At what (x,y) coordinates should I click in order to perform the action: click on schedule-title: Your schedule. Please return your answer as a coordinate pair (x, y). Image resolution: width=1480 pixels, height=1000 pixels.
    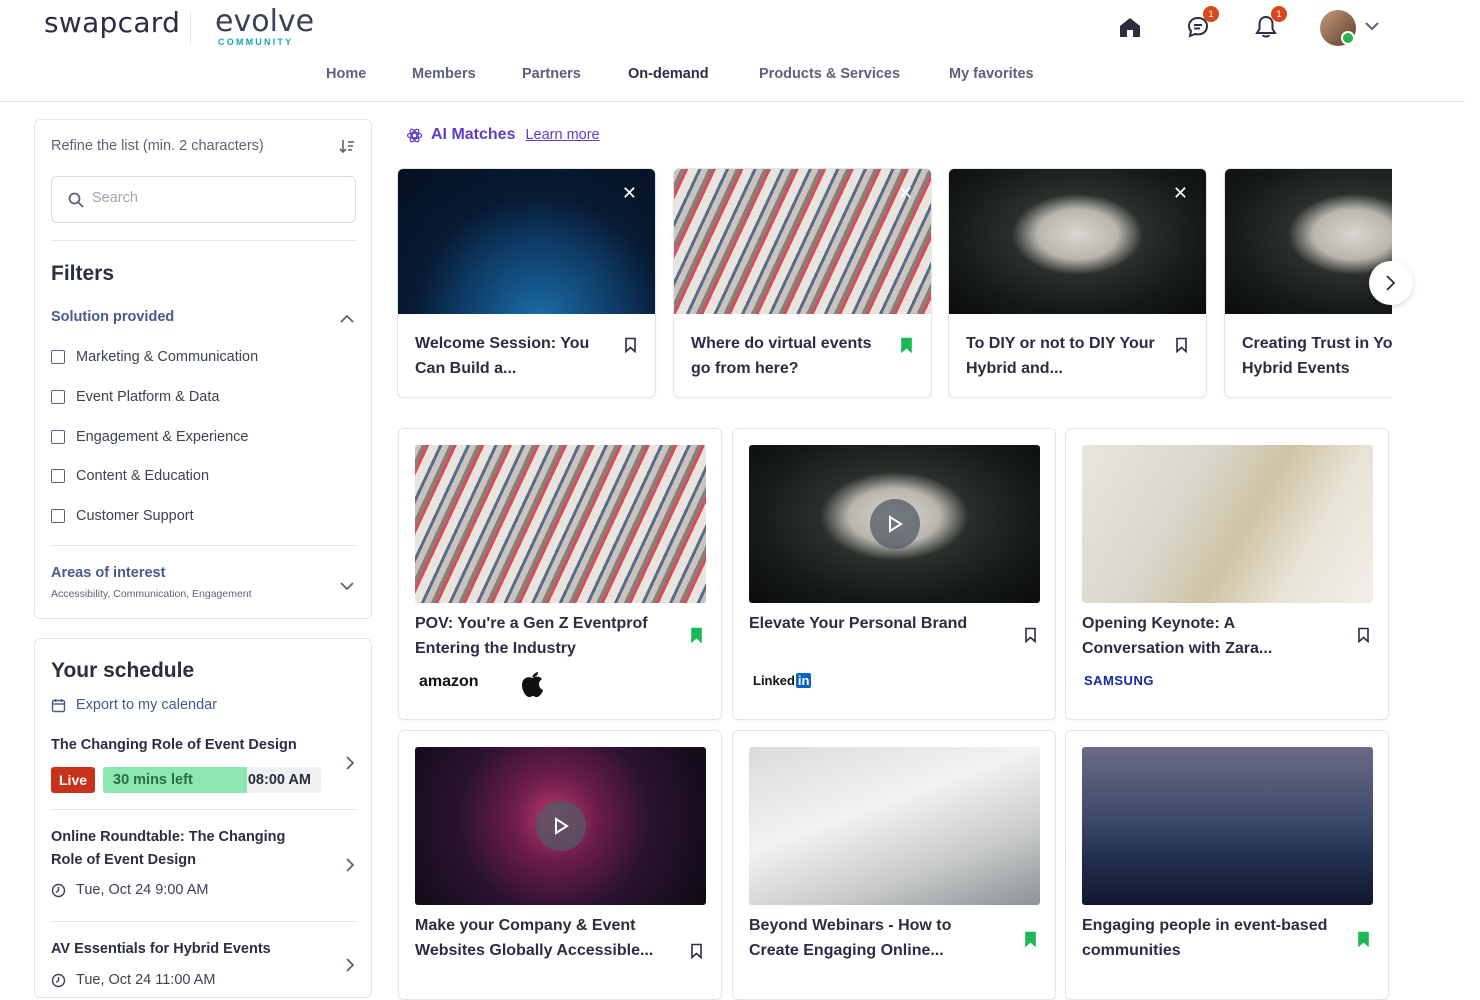
    Looking at the image, I should click on (123, 670).